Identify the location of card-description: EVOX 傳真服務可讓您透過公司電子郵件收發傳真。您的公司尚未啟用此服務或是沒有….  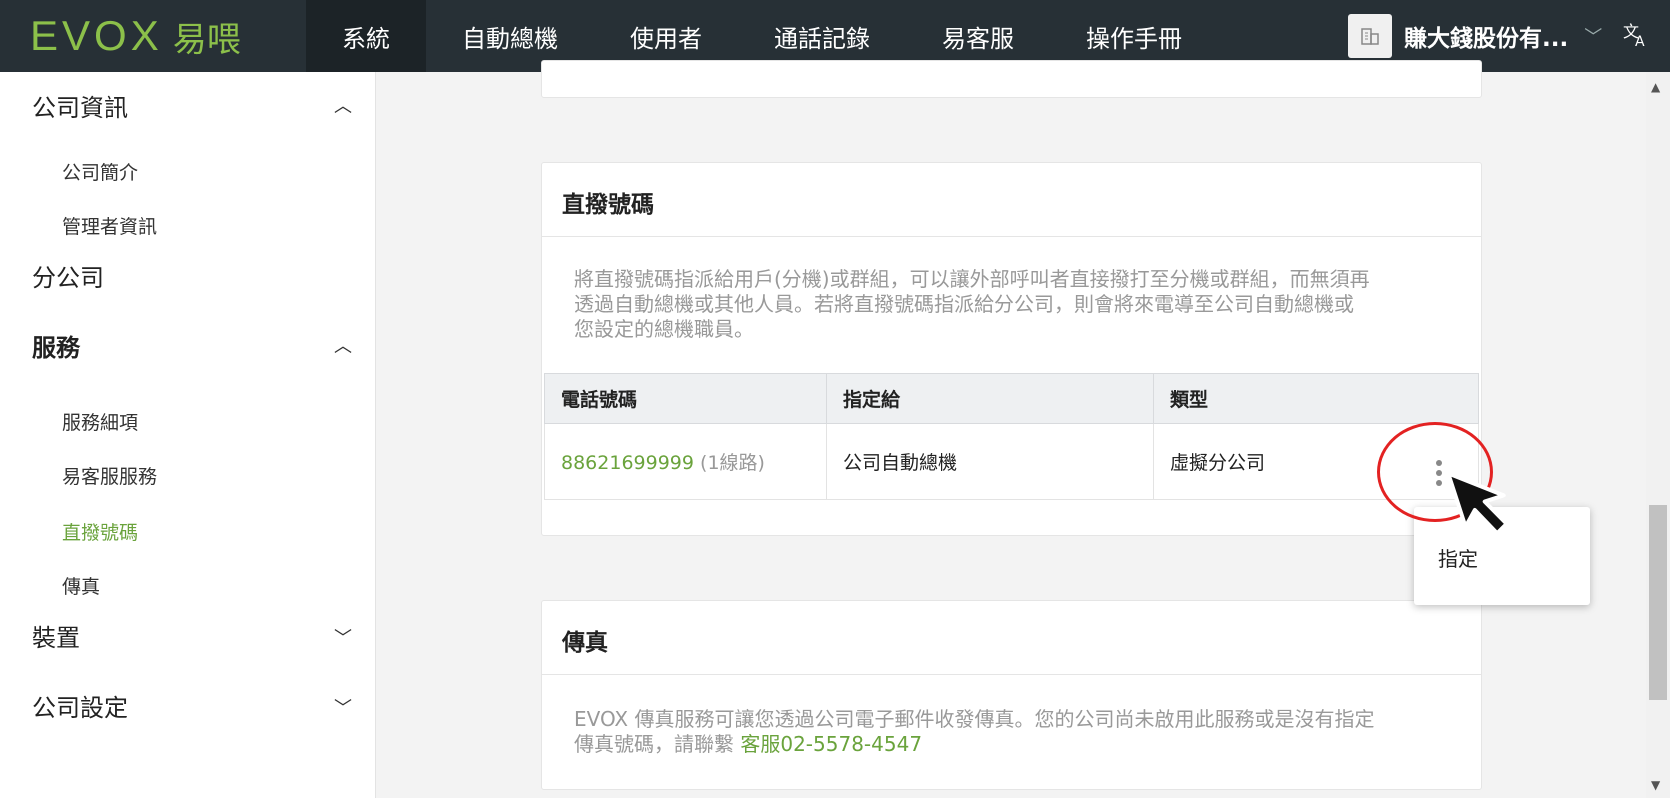
(1014, 732).